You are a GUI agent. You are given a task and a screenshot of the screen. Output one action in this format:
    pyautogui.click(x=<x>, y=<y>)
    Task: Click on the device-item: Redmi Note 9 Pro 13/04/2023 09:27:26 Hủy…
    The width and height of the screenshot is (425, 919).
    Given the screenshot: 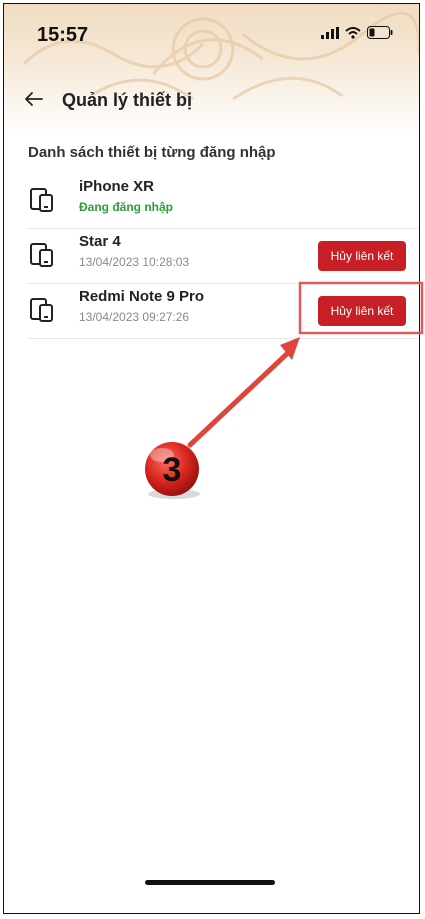 What is the action you would take?
    pyautogui.click(x=223, y=311)
    